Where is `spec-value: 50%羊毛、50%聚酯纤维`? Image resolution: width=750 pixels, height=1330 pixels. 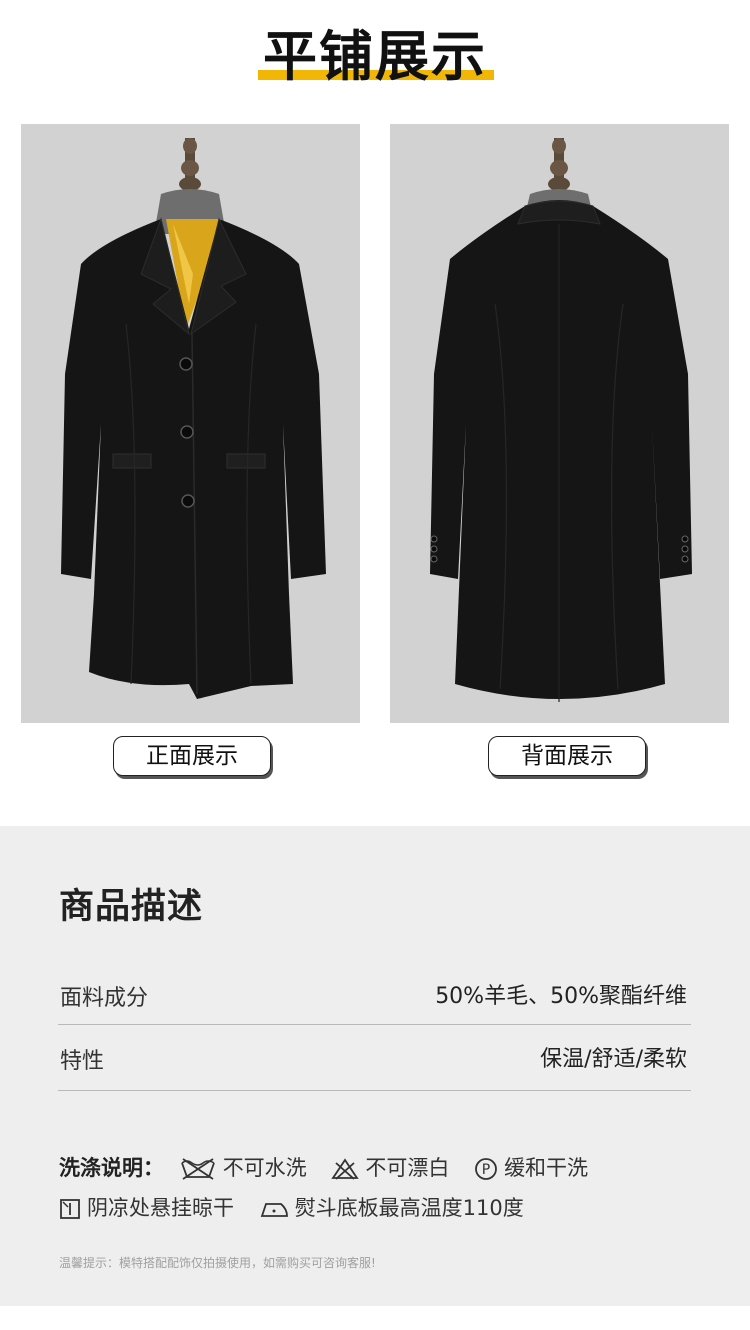
spec-value: 50%羊毛、50%聚酯纤维 is located at coordinates (561, 996).